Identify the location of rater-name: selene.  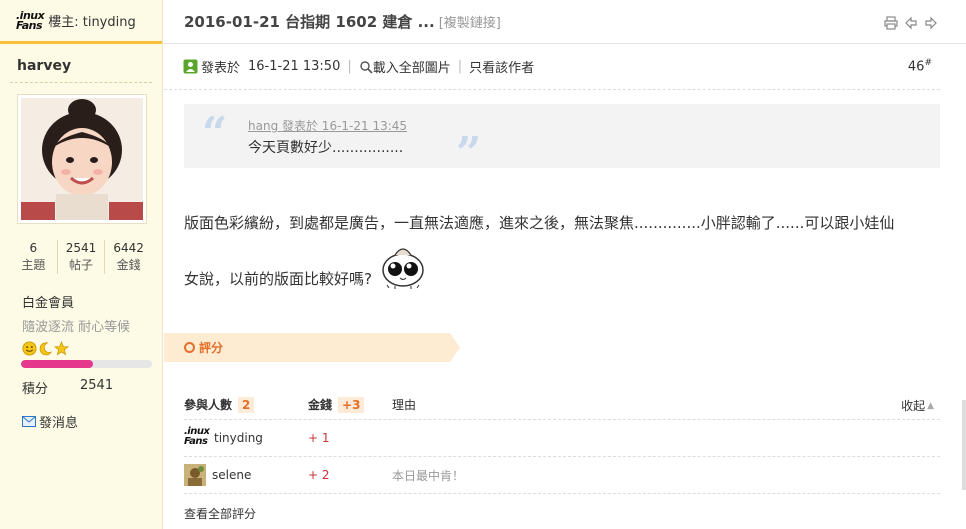
(231, 475).